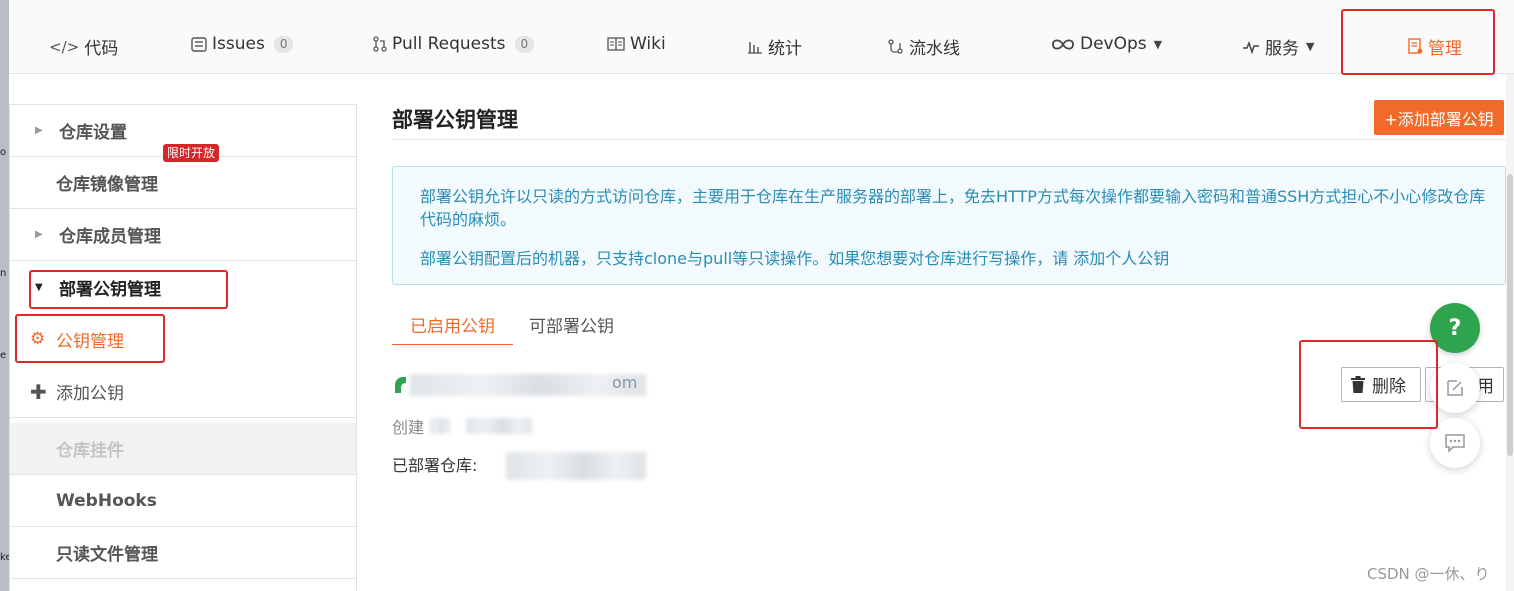 The image size is (1514, 591). I want to click on nav-tab-issues: Issues 0, so click(242, 44).